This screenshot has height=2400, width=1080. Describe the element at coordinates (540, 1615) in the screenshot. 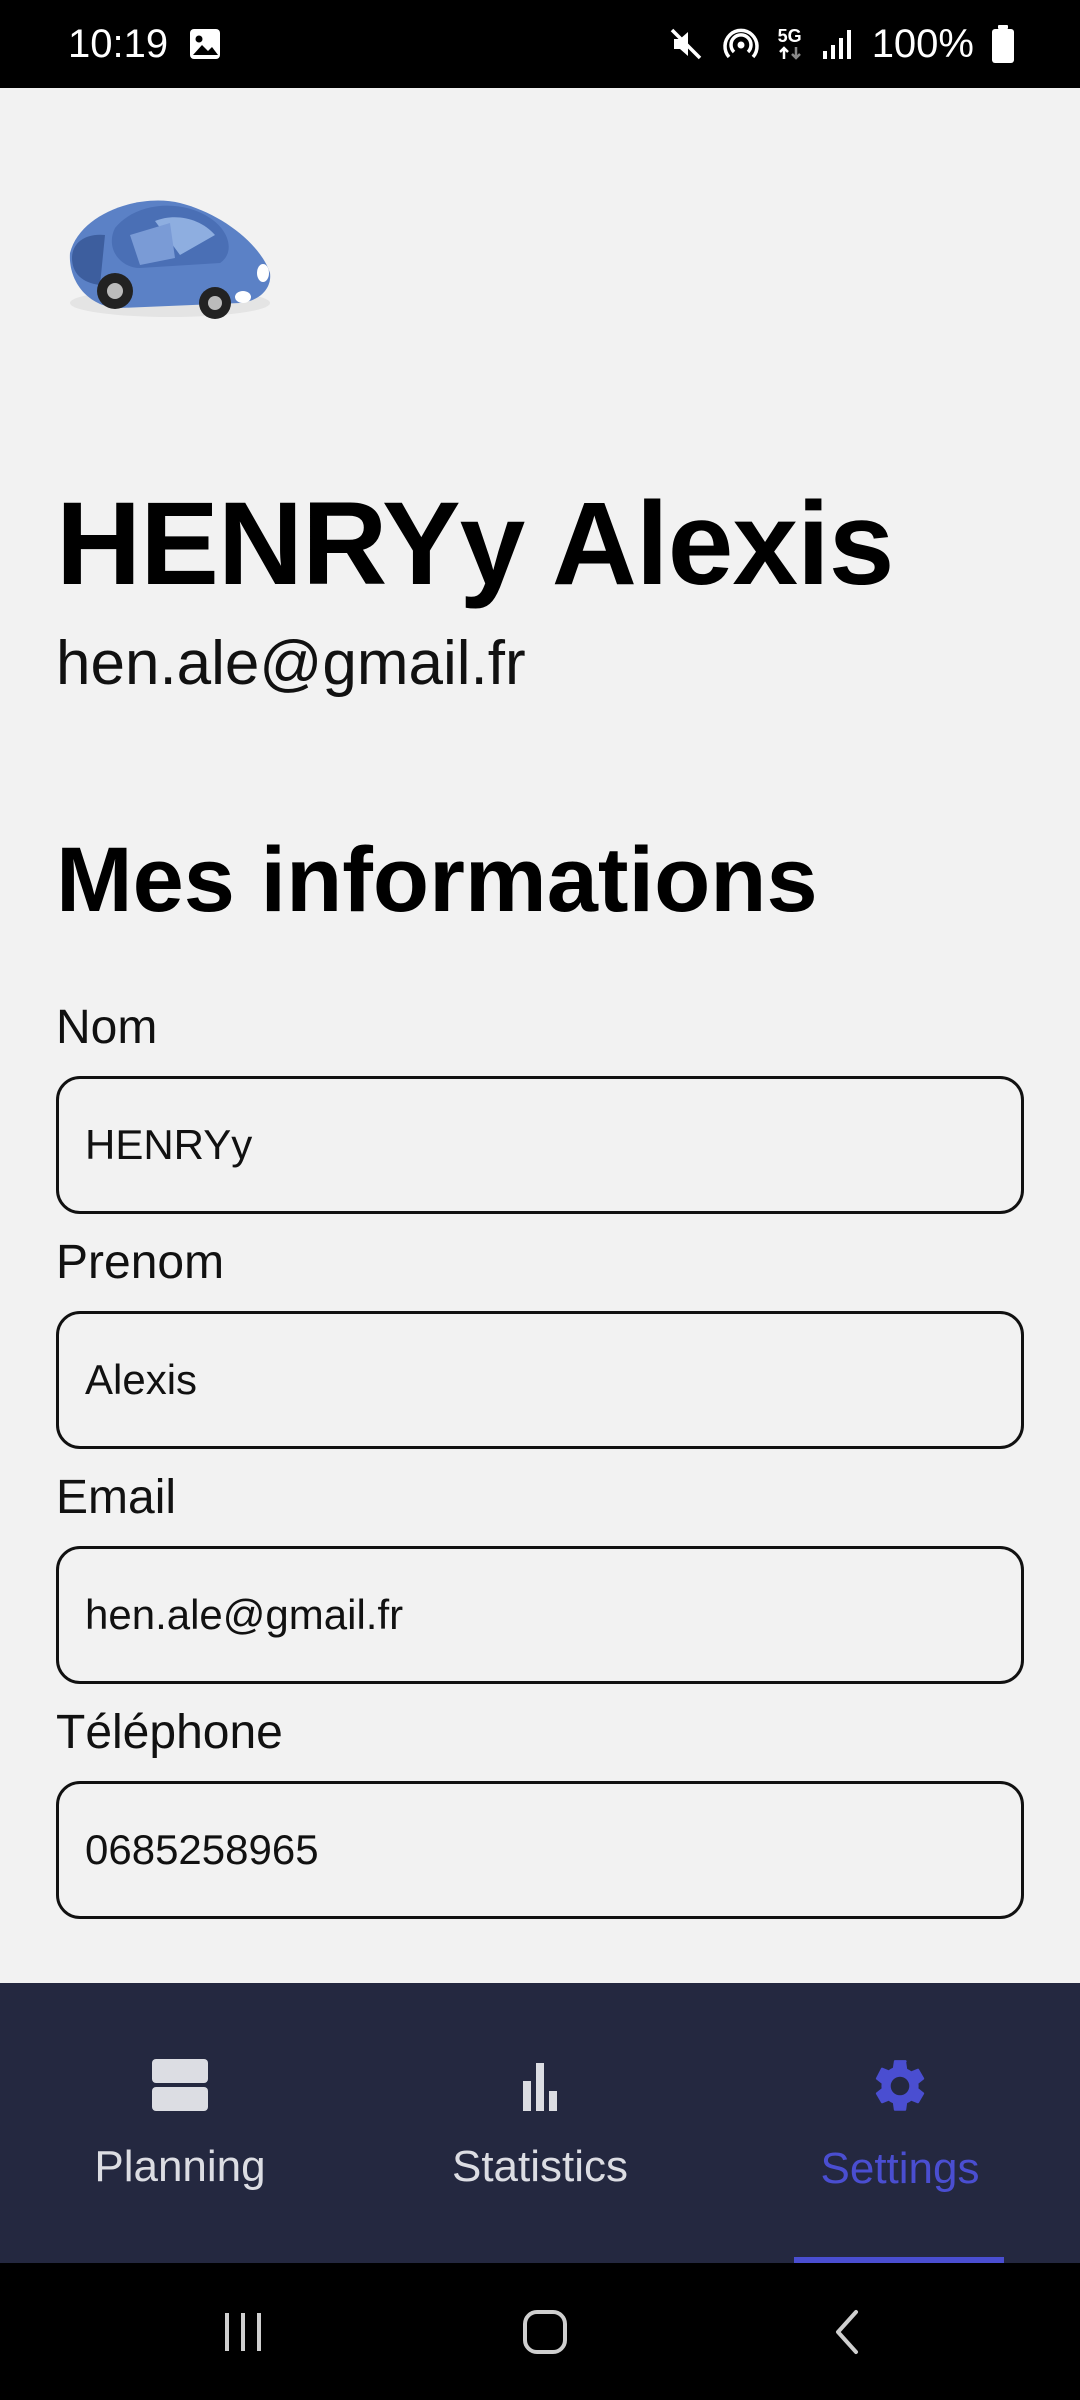

I see `email-input` at that location.